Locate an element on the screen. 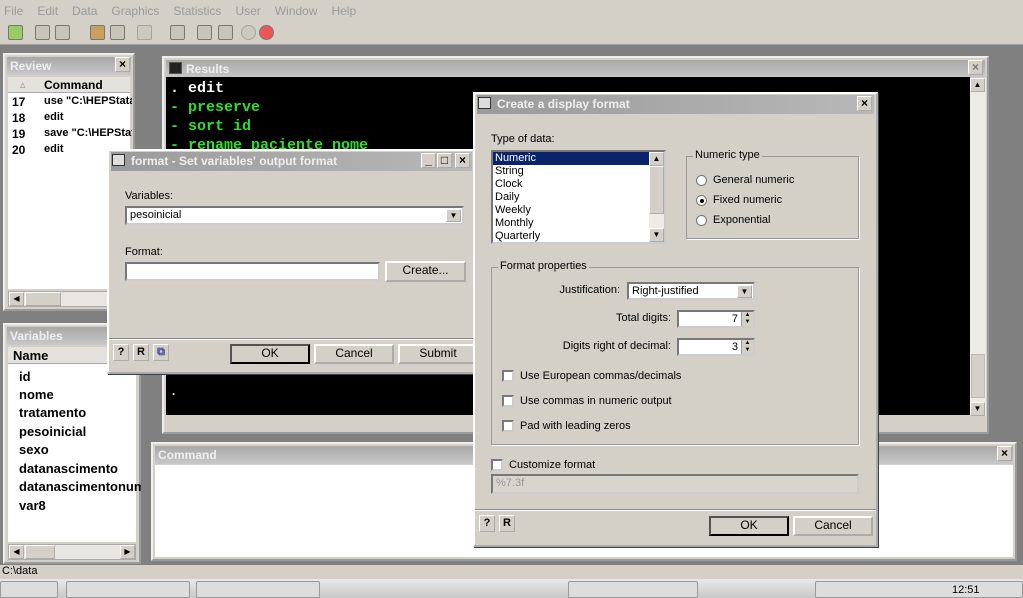 The width and height of the screenshot is (1023, 598). exponential-label: Exponential is located at coordinates (742, 220).